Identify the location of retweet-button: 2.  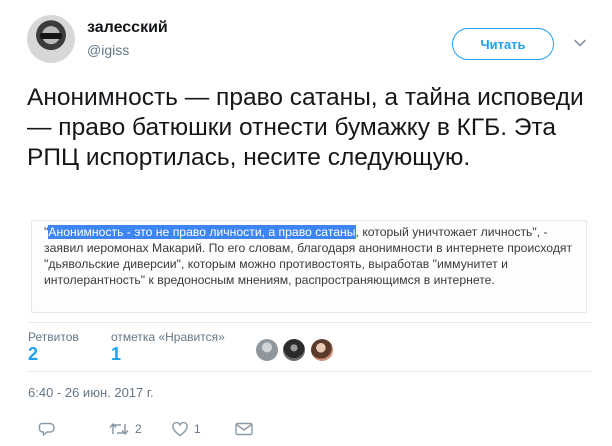
(125, 429).